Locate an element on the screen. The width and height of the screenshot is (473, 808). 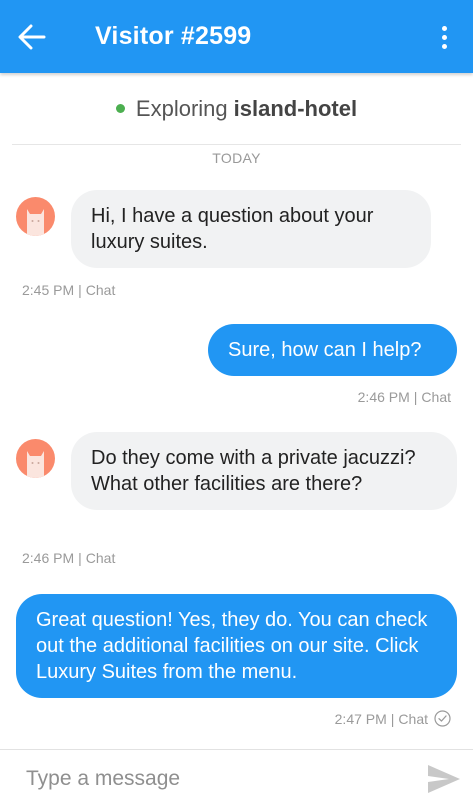
check-circle-icon is located at coordinates (442, 718).